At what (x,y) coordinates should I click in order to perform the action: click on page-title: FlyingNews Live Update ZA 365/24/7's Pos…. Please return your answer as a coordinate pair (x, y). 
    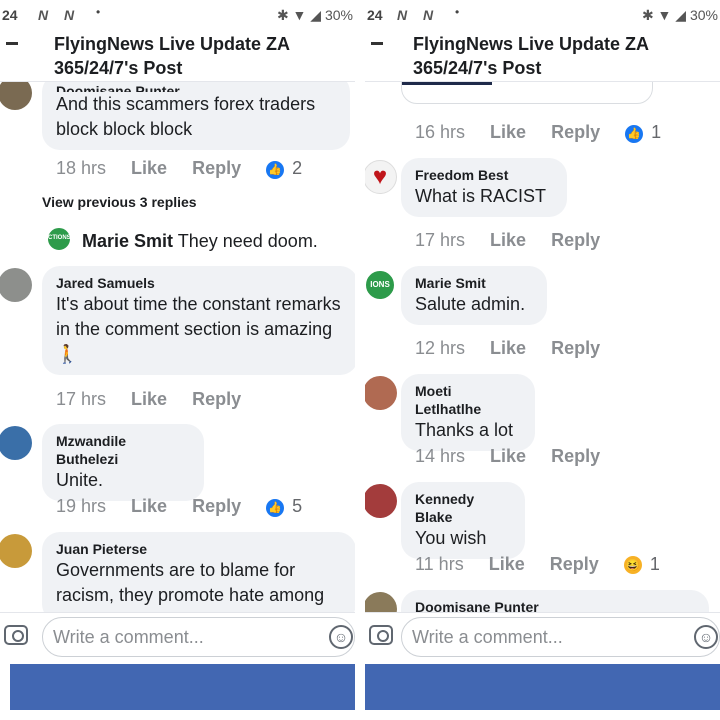
    Looking at the image, I should click on (172, 56).